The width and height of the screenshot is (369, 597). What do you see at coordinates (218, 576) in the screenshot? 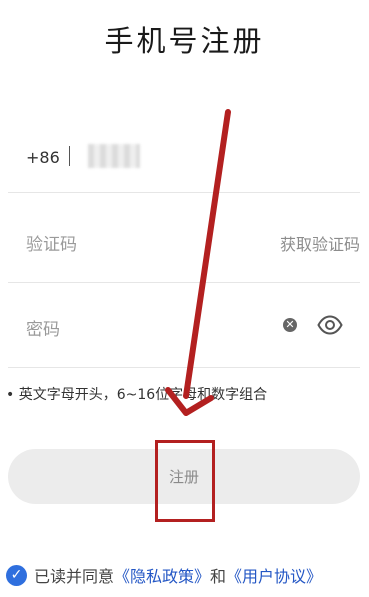
I see `agreement-and: 和` at bounding box center [218, 576].